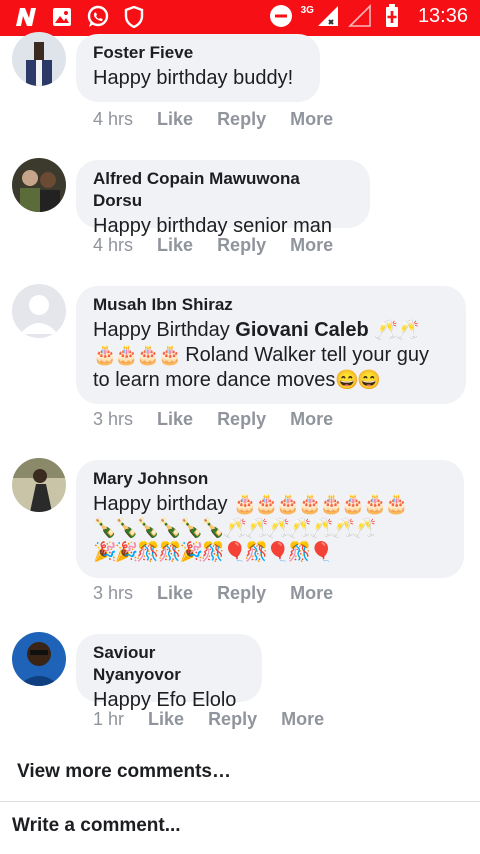  Describe the element at coordinates (392, 16) in the screenshot. I see `battery-charging-icon` at that location.